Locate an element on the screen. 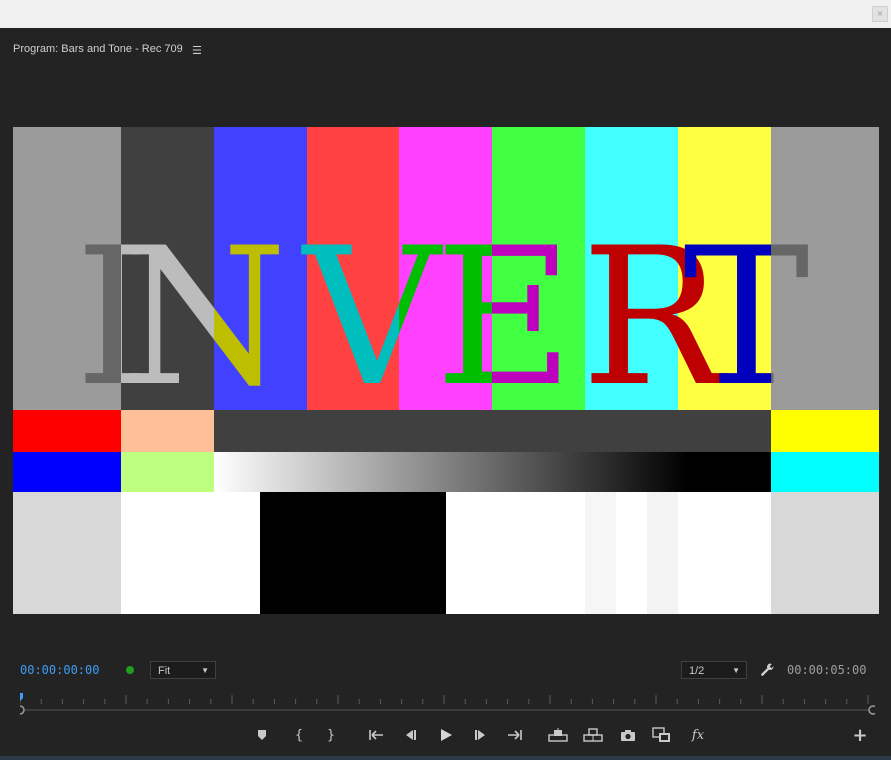  export-frame-button is located at coordinates (628, 735).